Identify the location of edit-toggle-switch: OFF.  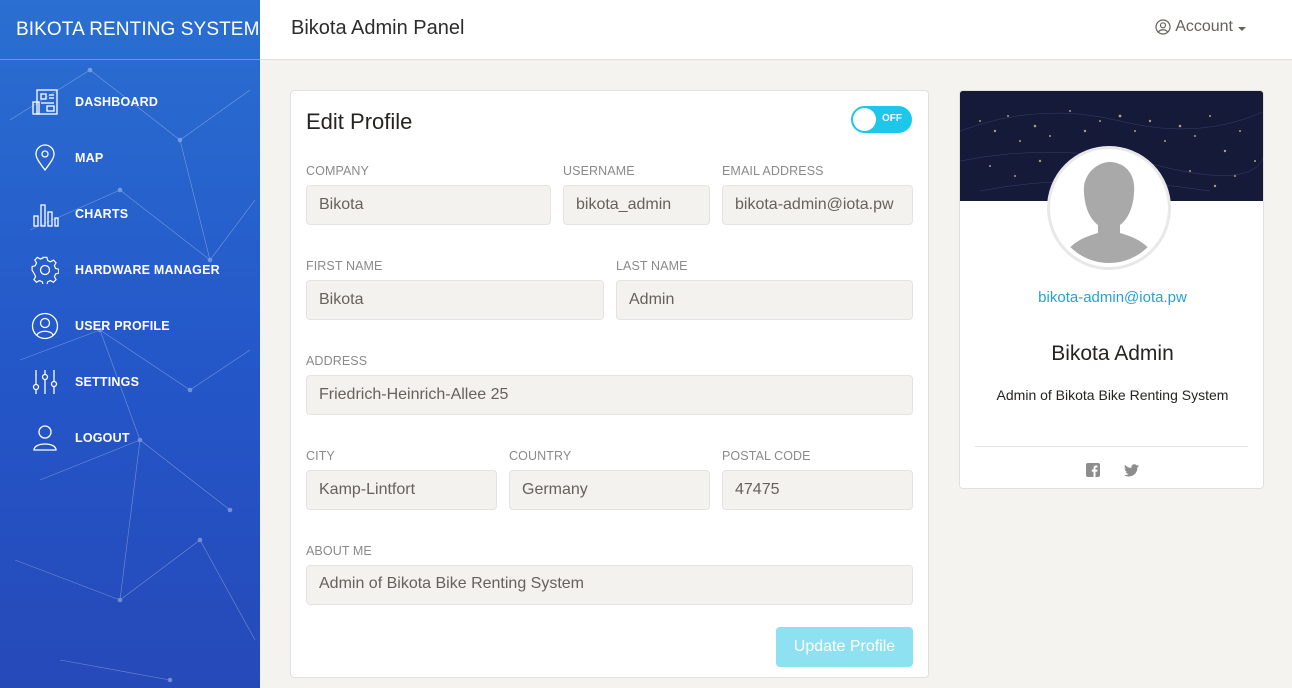
(881, 119).